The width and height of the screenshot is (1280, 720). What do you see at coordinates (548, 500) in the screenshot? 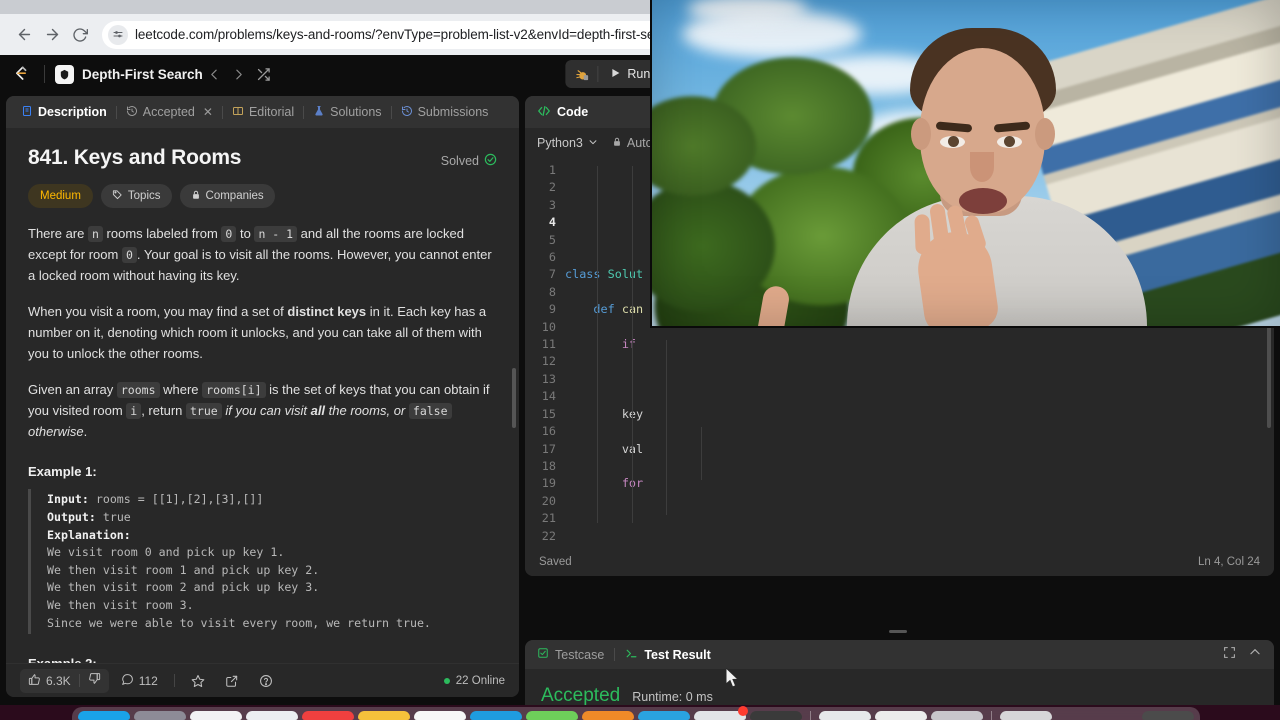
I see `line-number: 20` at bounding box center [548, 500].